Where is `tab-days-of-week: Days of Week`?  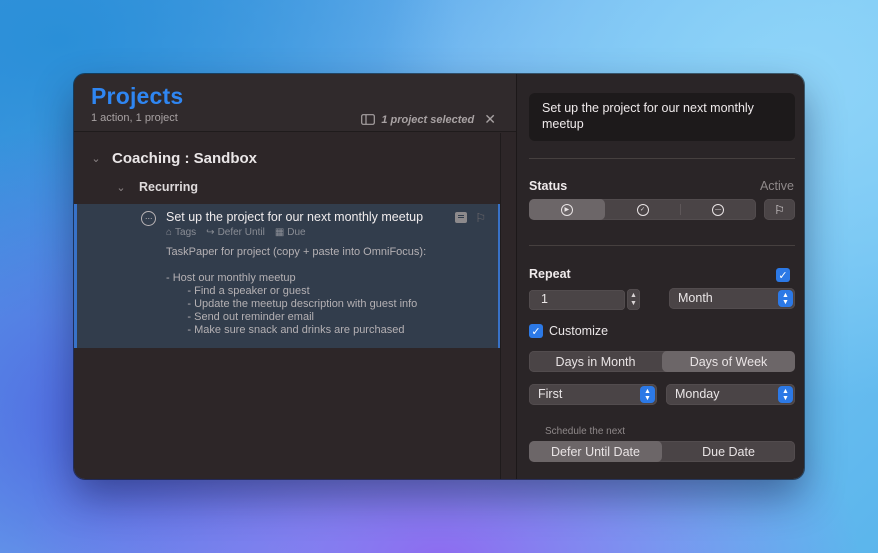 tab-days-of-week: Days of Week is located at coordinates (728, 361).